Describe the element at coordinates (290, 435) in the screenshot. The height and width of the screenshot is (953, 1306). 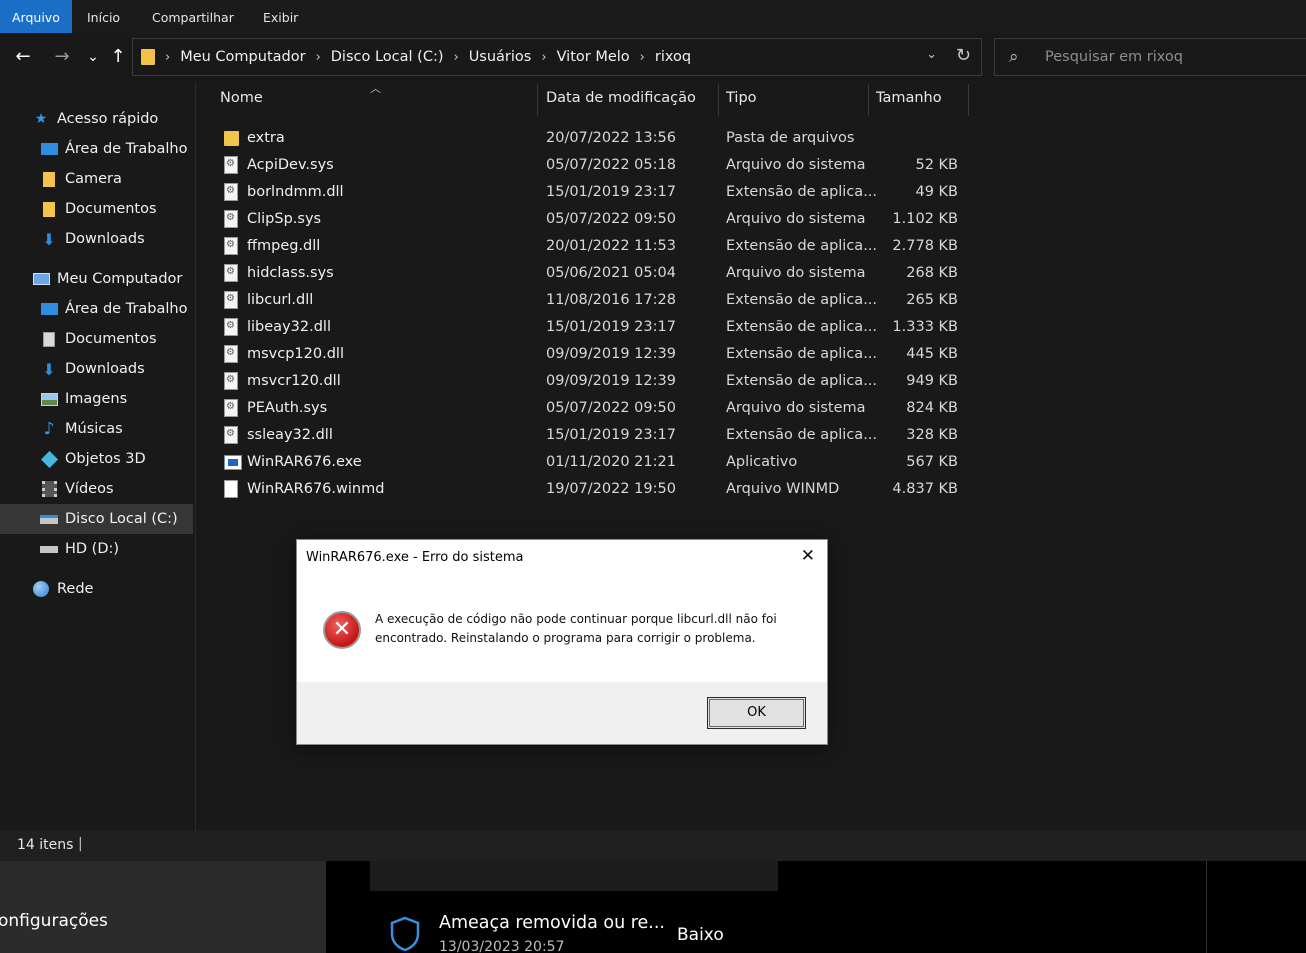
I see `file-name: ssleay32.dll` at that location.